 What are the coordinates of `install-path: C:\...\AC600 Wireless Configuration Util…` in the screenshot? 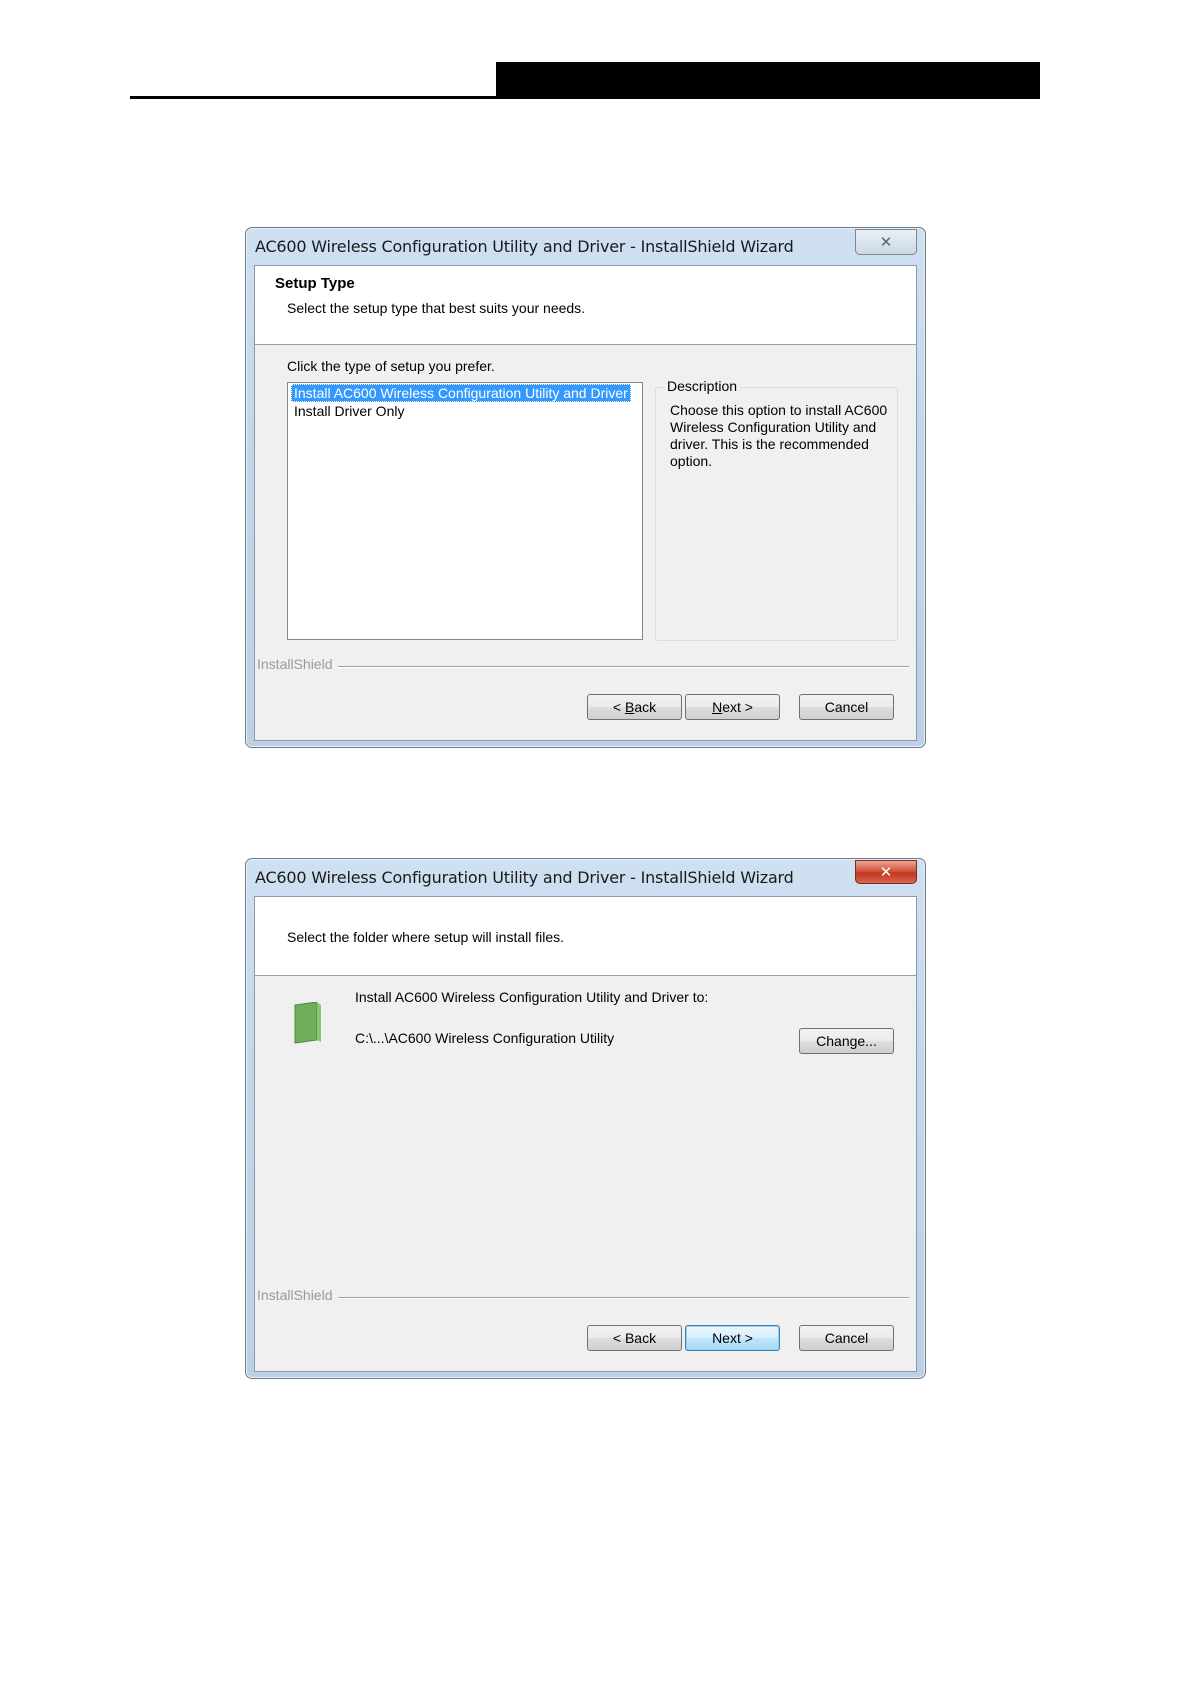 It's located at (485, 1038).